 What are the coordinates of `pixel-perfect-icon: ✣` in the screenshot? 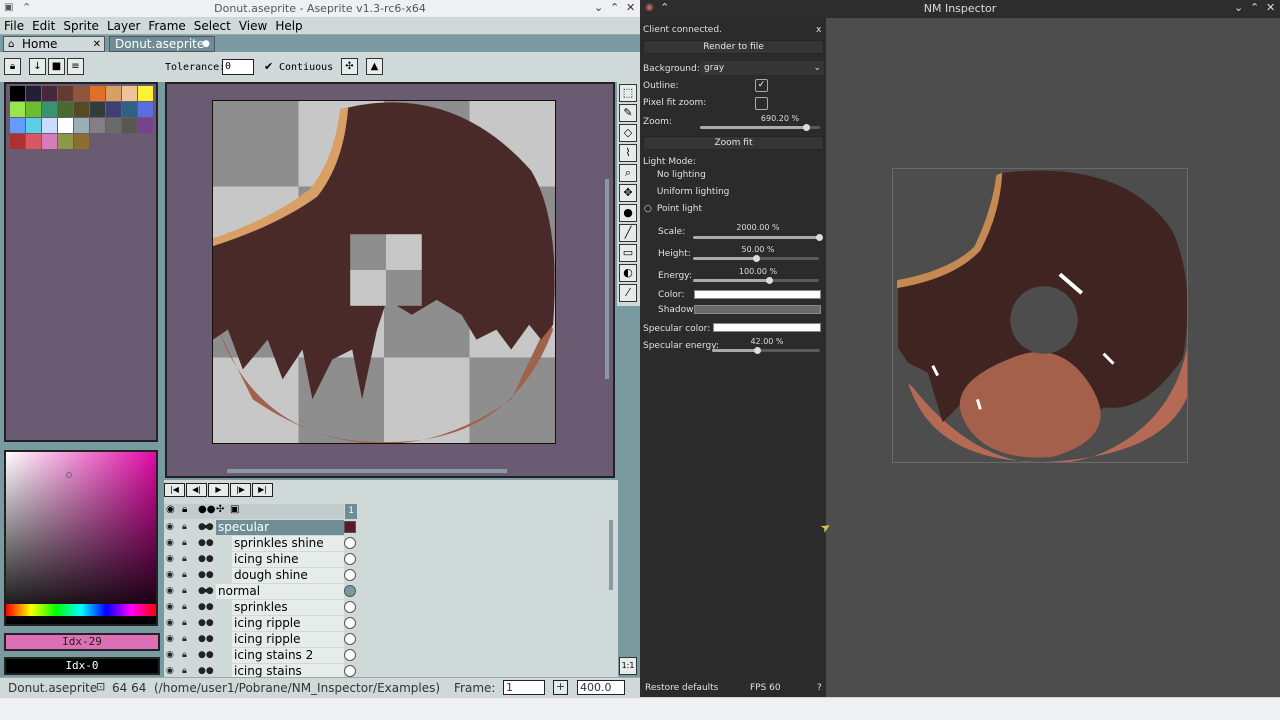 It's located at (349, 66).